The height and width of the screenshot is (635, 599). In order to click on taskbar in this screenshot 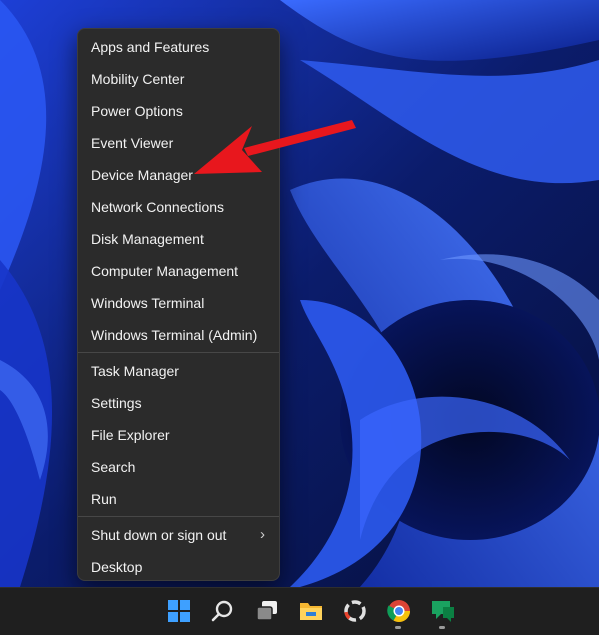, I will do `click(299, 611)`.